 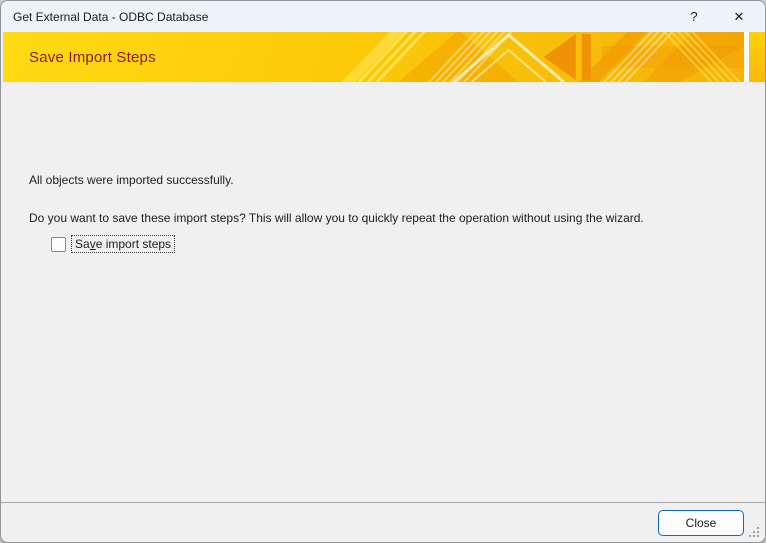 What do you see at coordinates (111, 16) in the screenshot?
I see `window-title: Get External Data - ODBC Database` at bounding box center [111, 16].